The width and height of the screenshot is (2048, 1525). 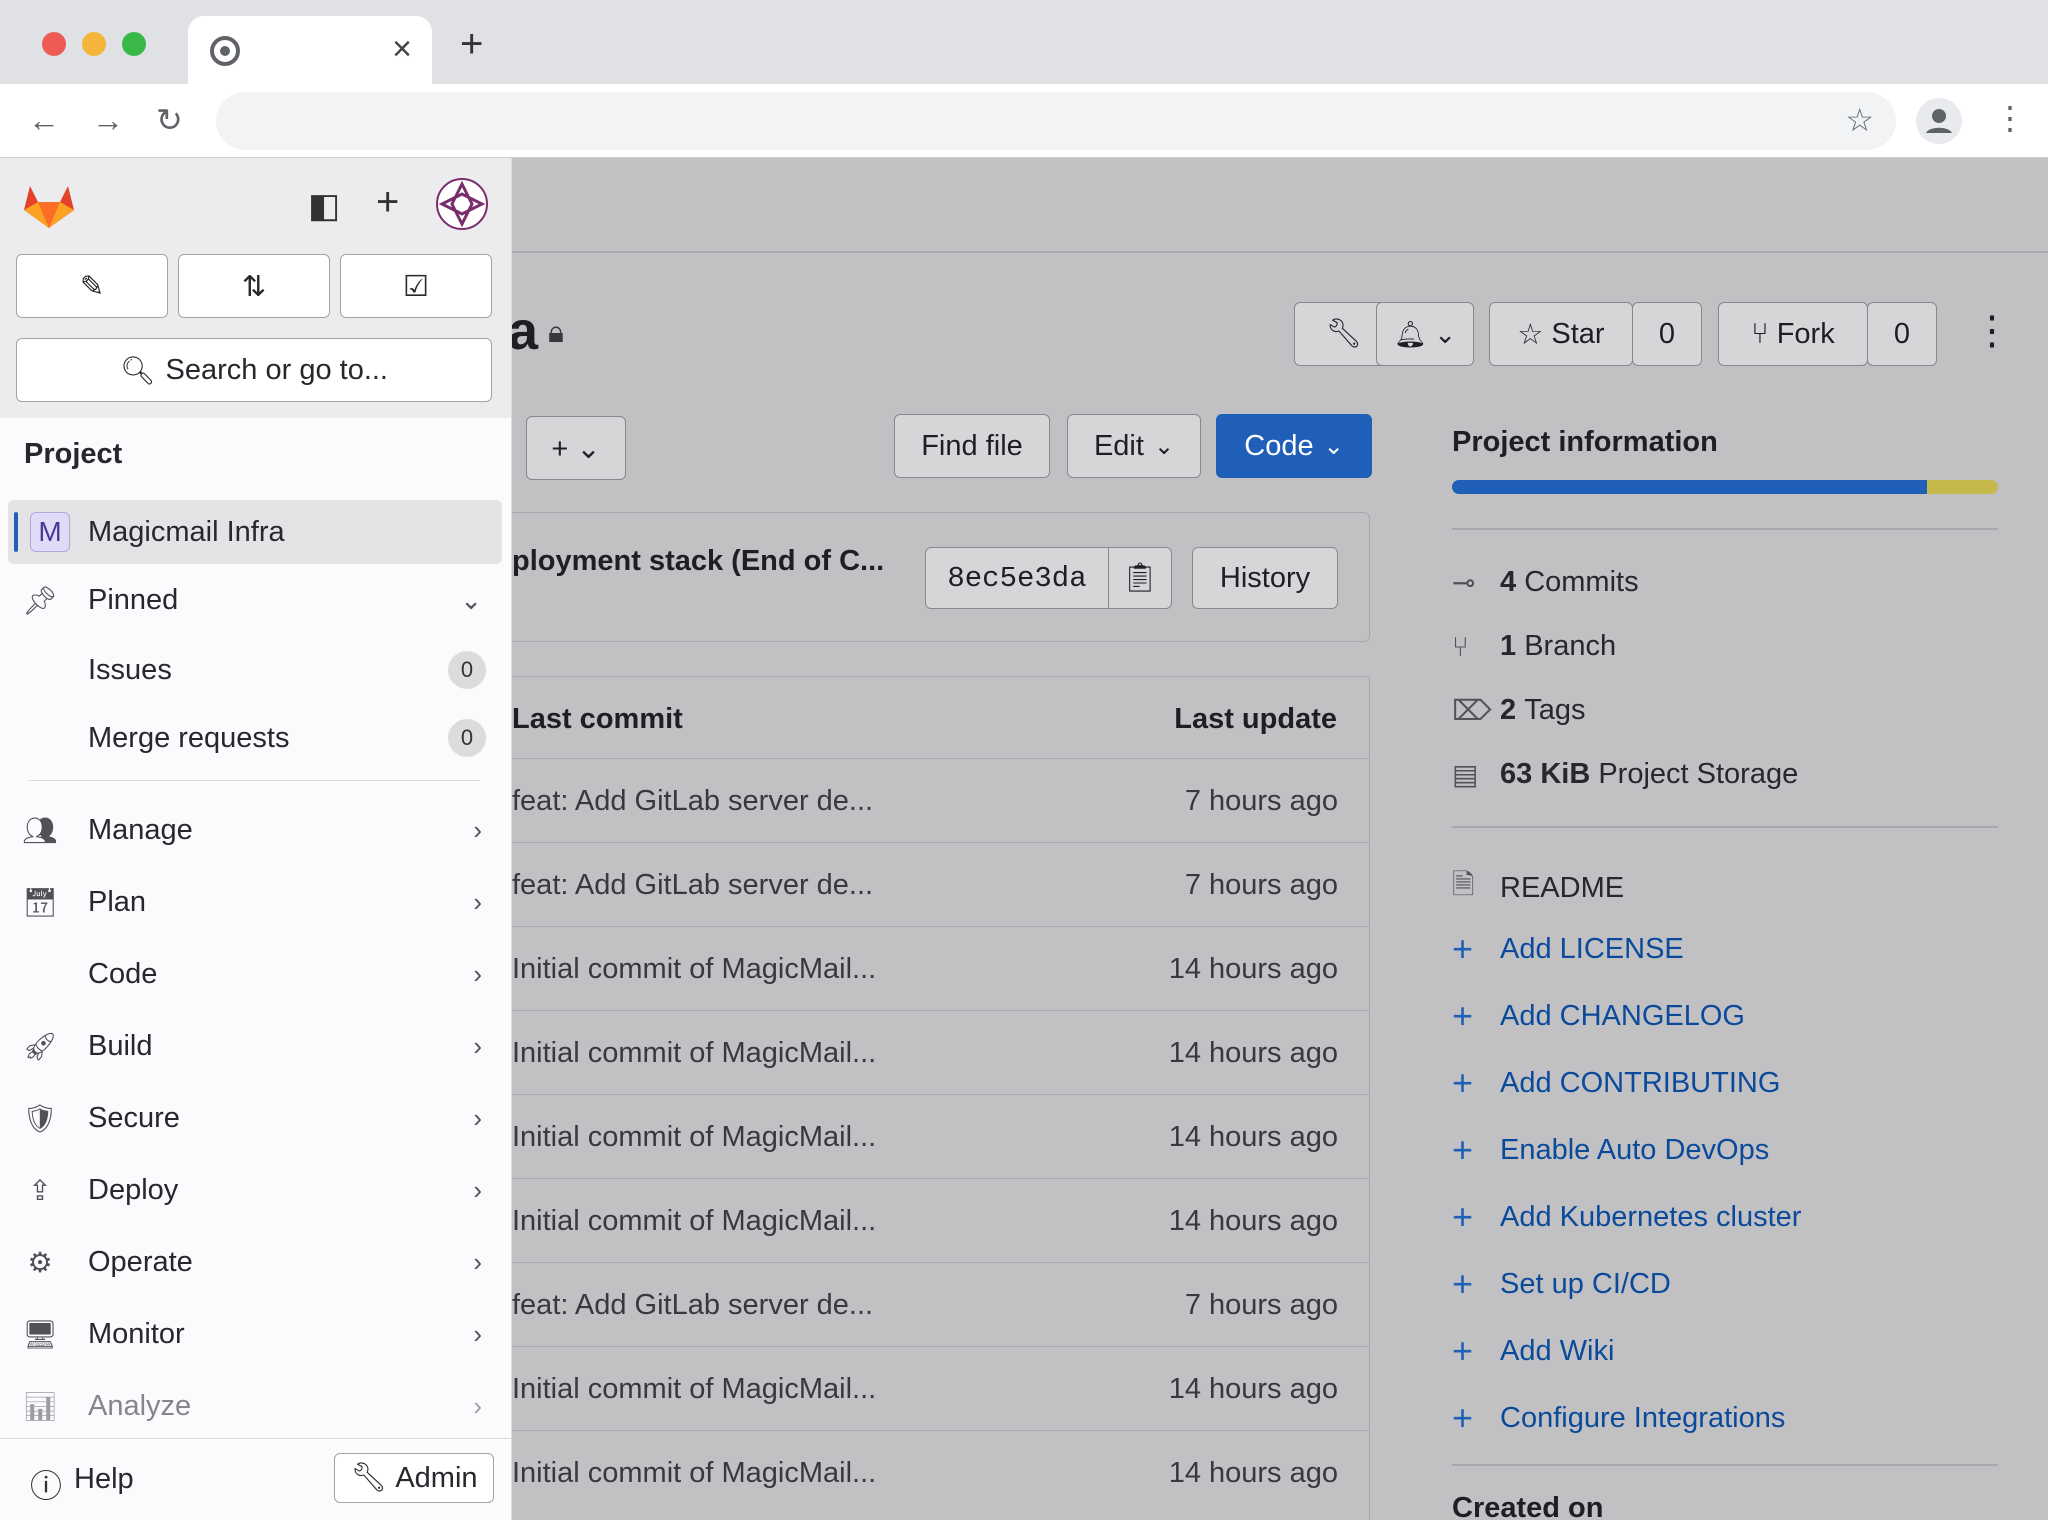 I want to click on sidebar-item-merge-requests: Merge requests 0, so click(x=255, y=738).